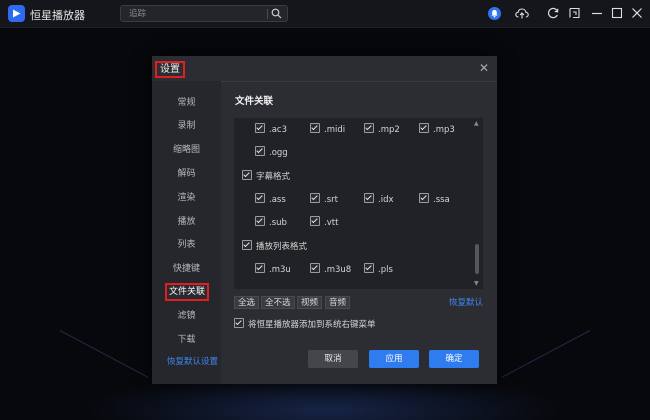  Describe the element at coordinates (325, 14) in the screenshot. I see `title-bar: 恒星播放器 ⌄` at that location.